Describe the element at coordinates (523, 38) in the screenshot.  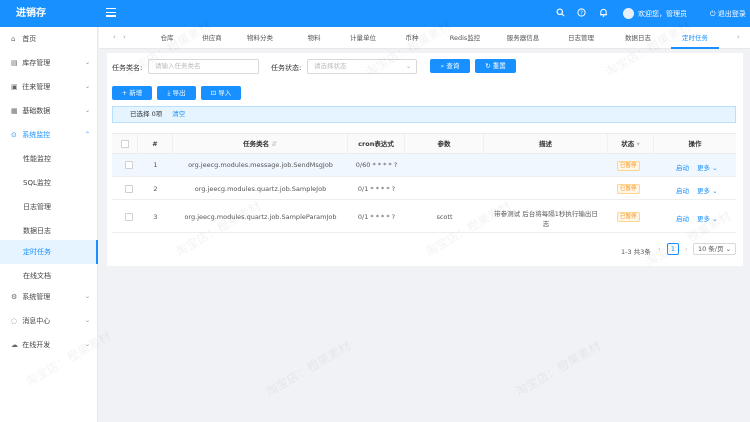
I see `tab-server-info: 服务器信息` at that location.